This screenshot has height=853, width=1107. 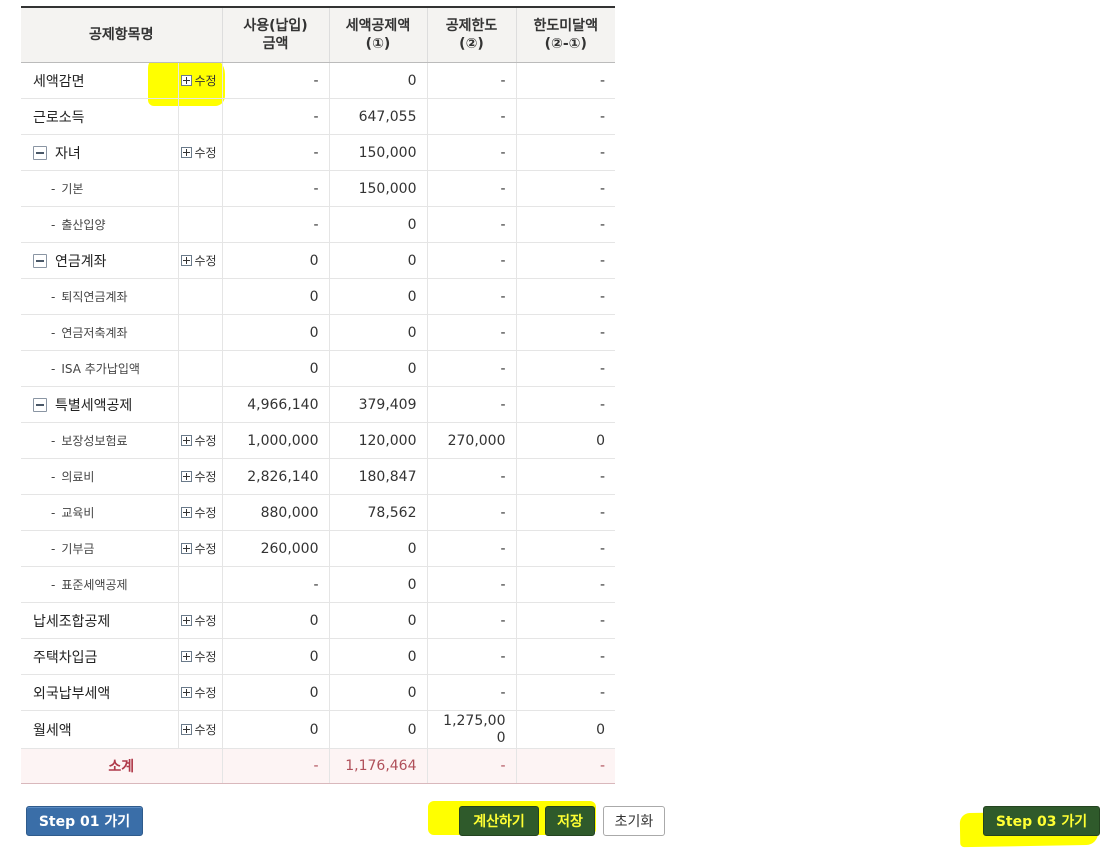 What do you see at coordinates (275, 404) in the screenshot?
I see `cell-used: 4,966,140` at bounding box center [275, 404].